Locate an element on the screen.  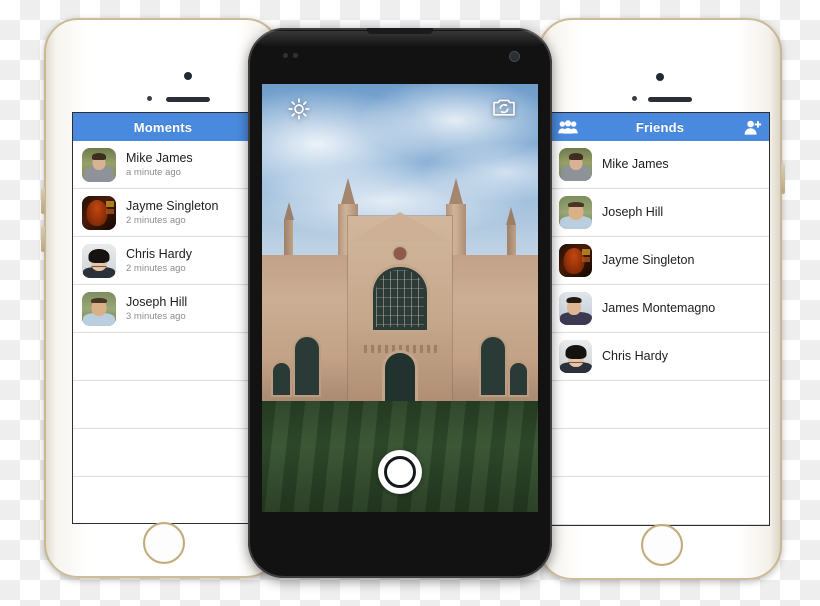
right-phone-front-camera is located at coordinates (660, 77).